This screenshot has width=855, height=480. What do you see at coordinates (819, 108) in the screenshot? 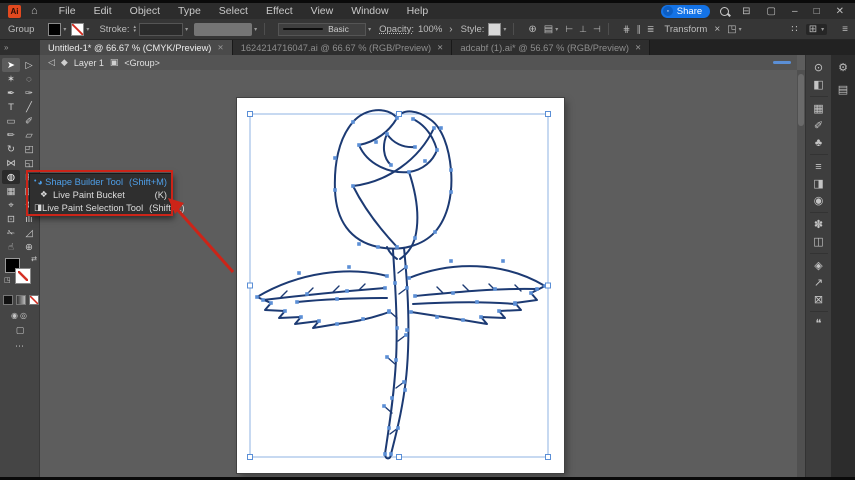
I see `swatches-icon: ▦` at bounding box center [819, 108].